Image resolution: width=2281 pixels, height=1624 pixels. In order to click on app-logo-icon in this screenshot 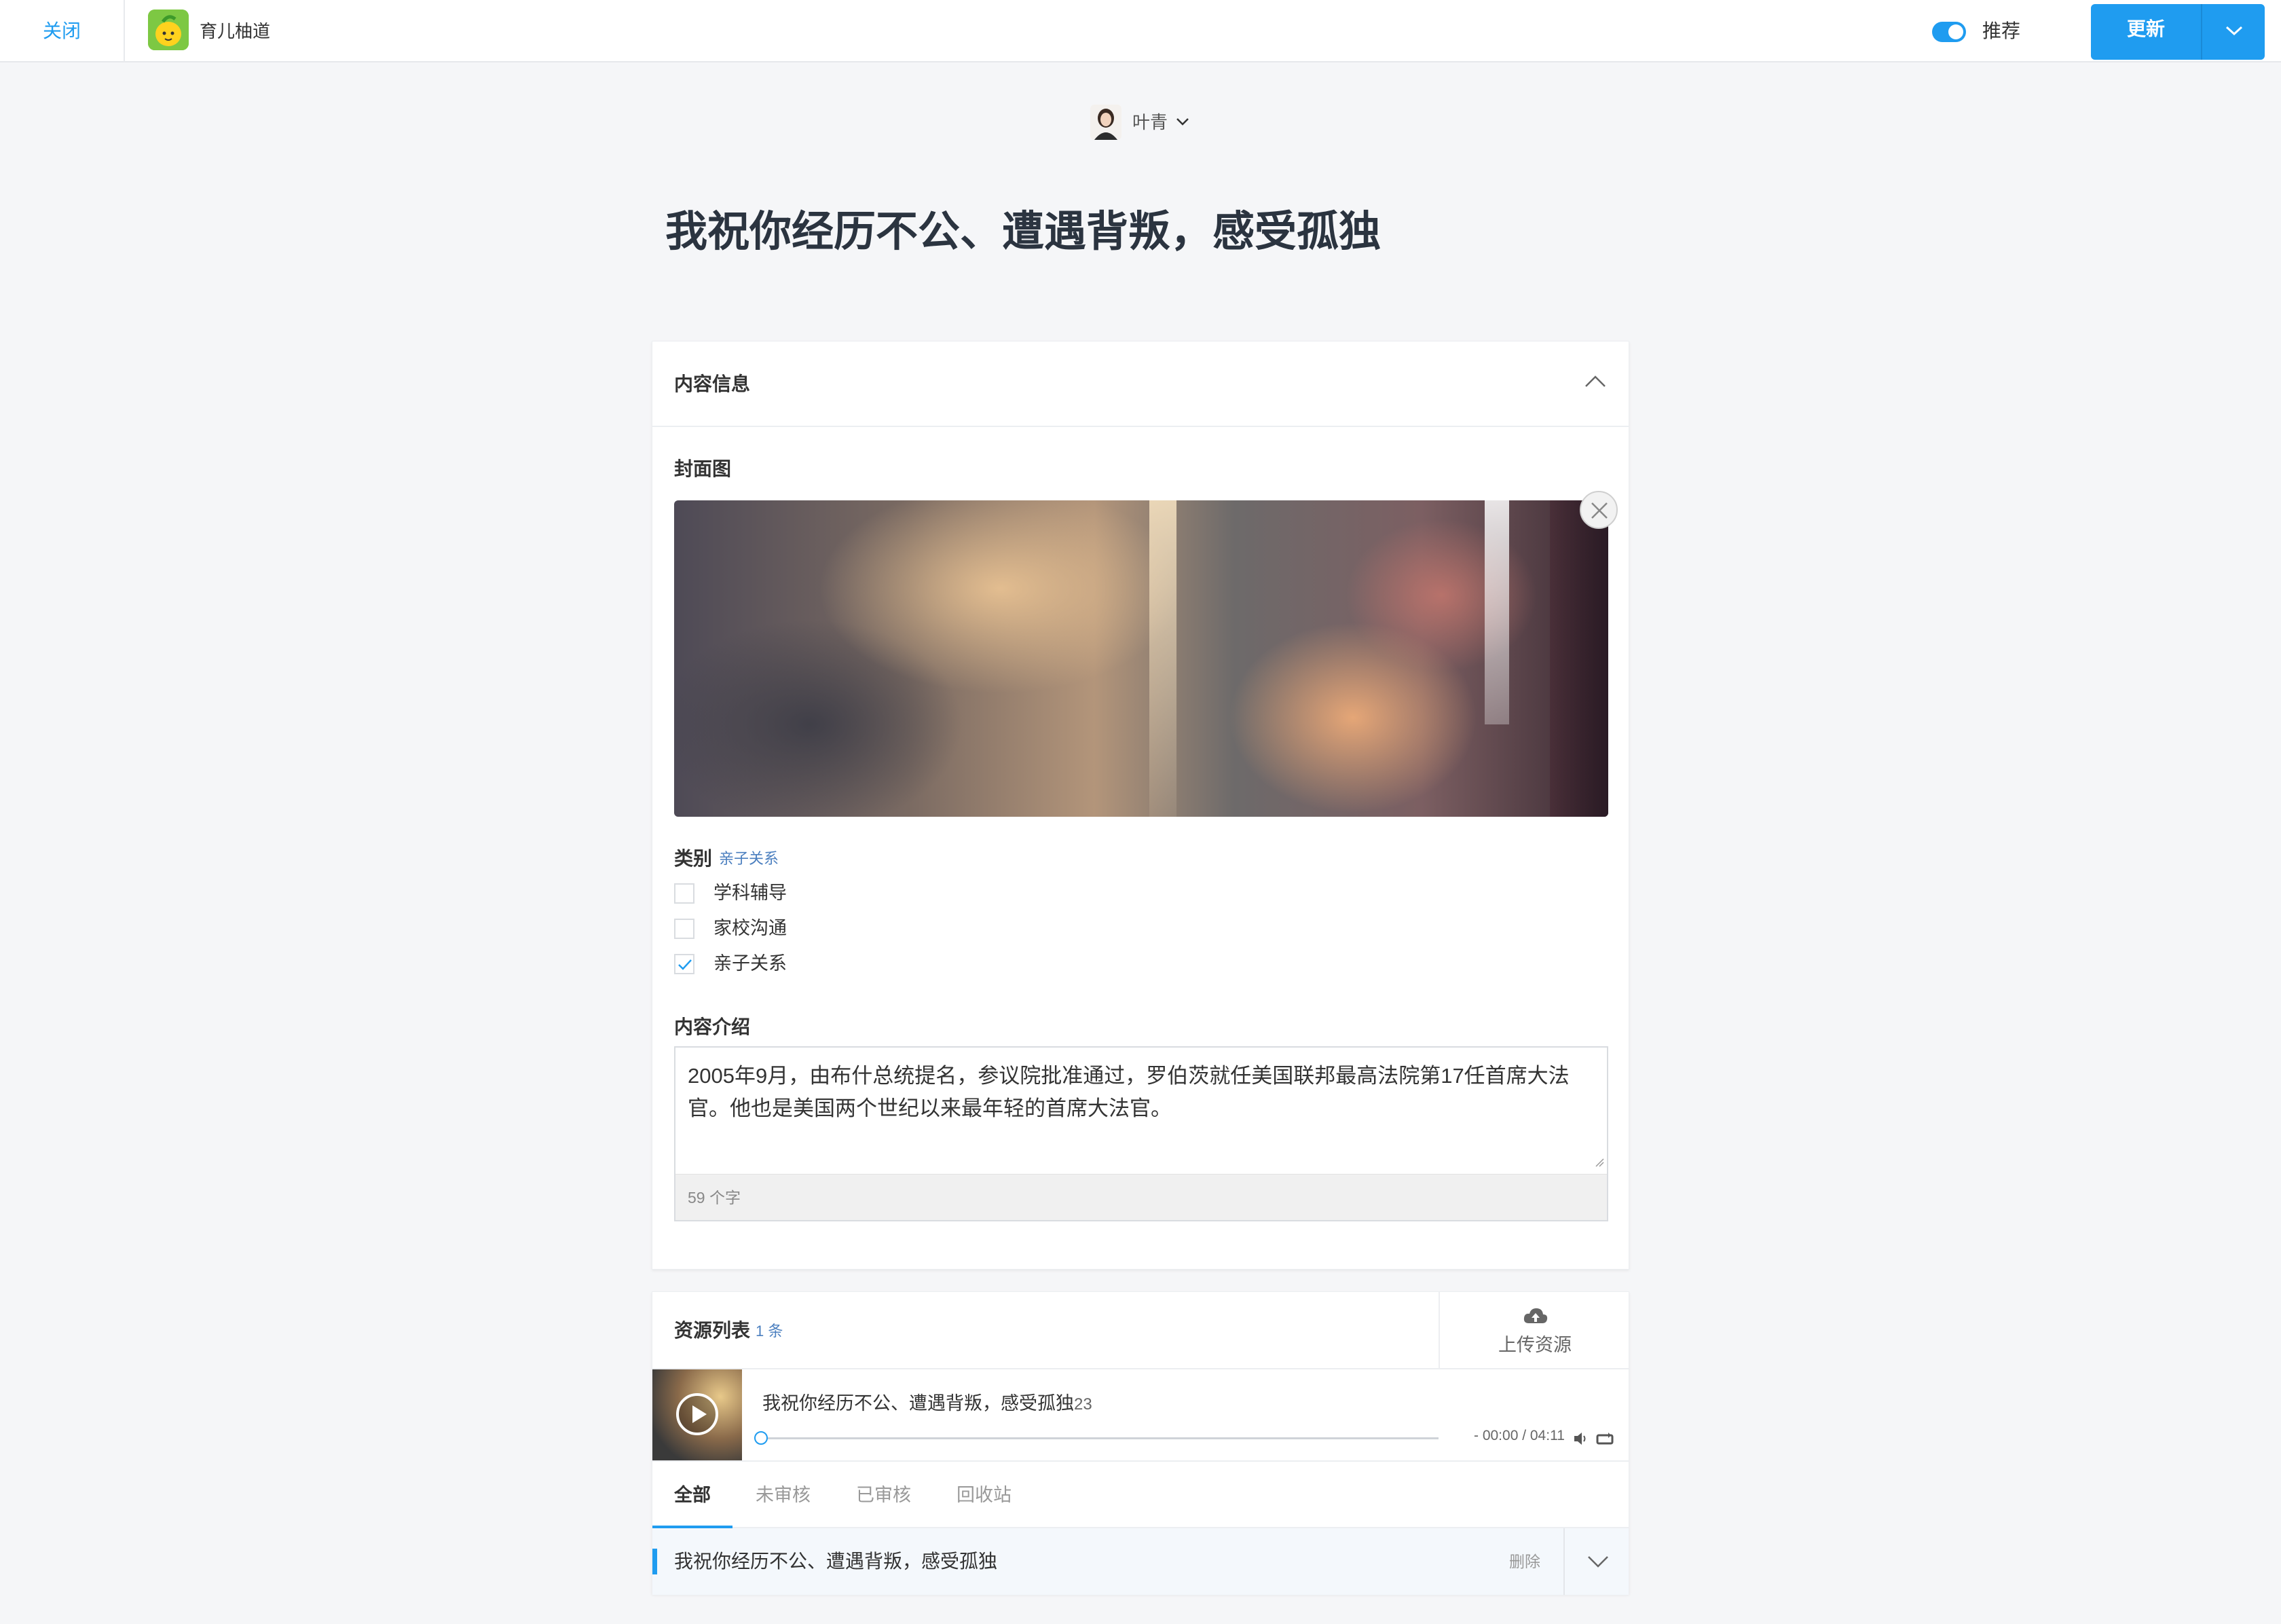, I will do `click(169, 30)`.